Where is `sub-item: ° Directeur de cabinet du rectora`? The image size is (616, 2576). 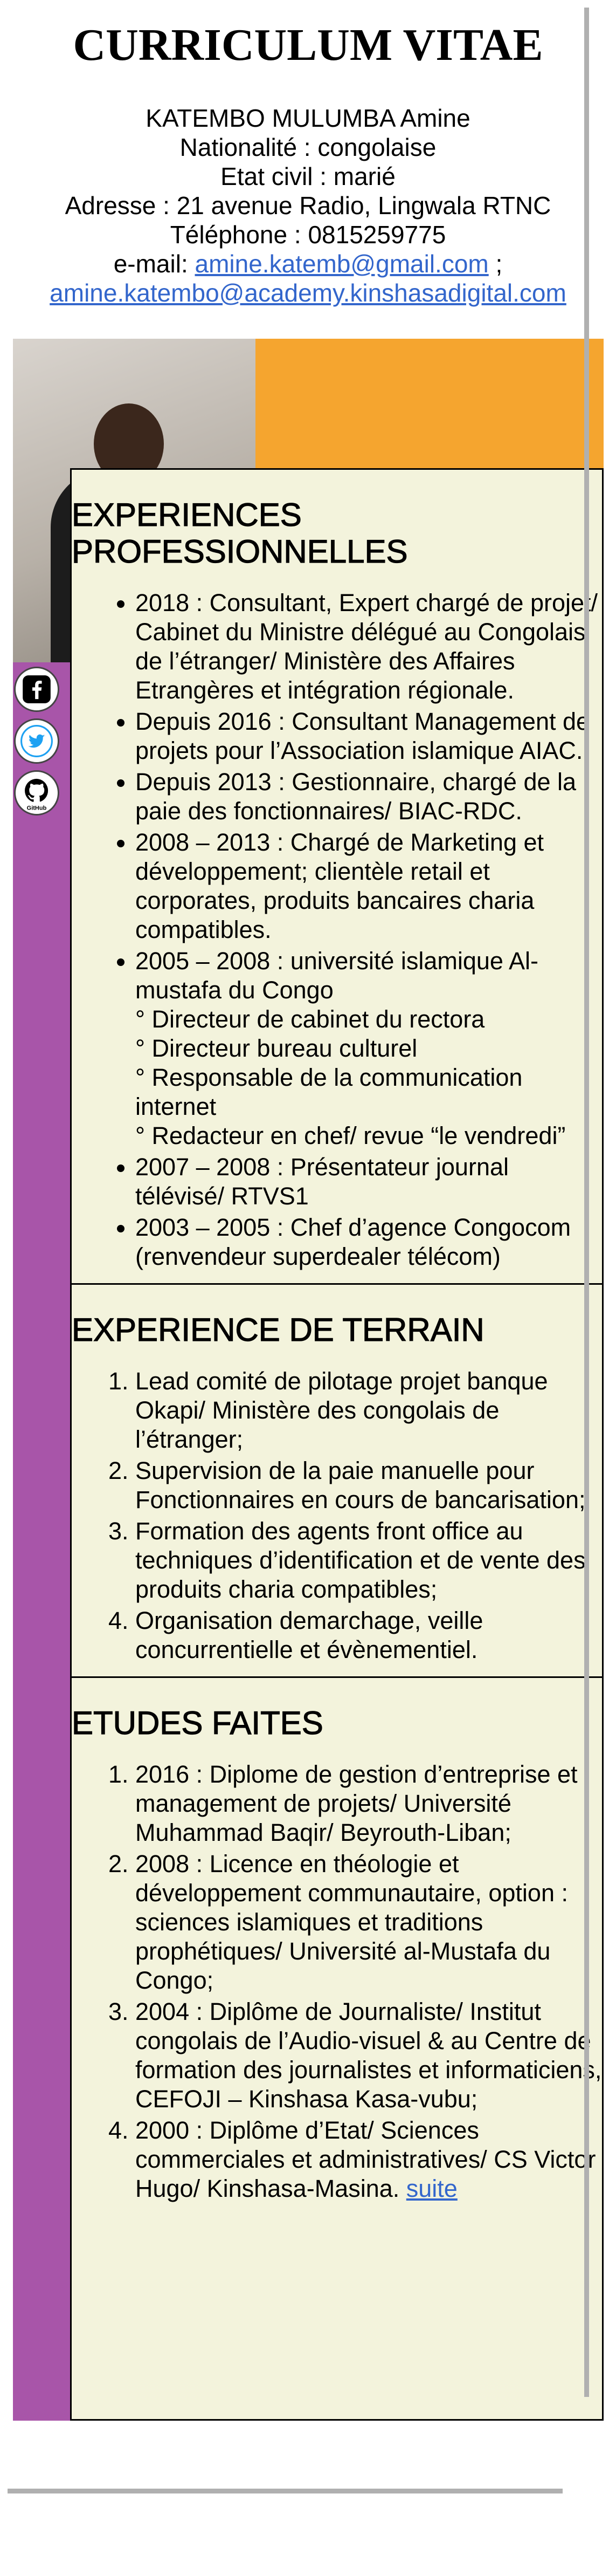
sub-item: ° Directeur de cabinet du rectora is located at coordinates (310, 1019).